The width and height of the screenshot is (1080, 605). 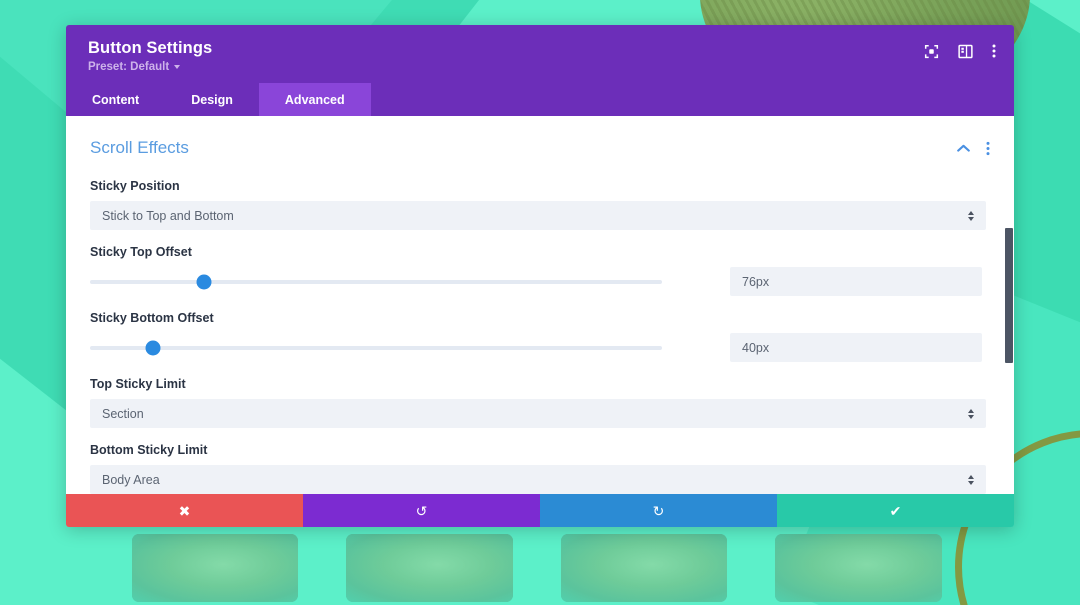 I want to click on field-sticky-top-offset: Sticky Top Offset, so click(x=540, y=271).